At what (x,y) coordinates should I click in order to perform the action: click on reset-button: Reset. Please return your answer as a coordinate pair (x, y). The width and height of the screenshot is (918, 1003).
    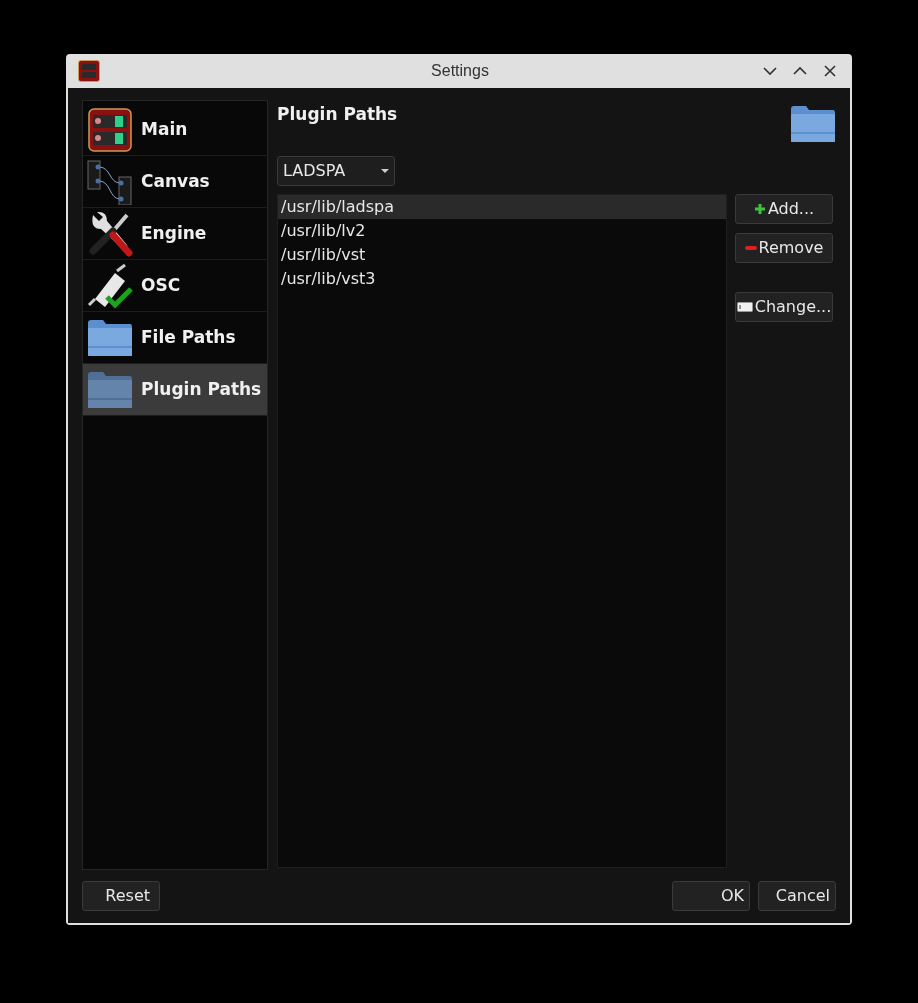
    Looking at the image, I should click on (121, 896).